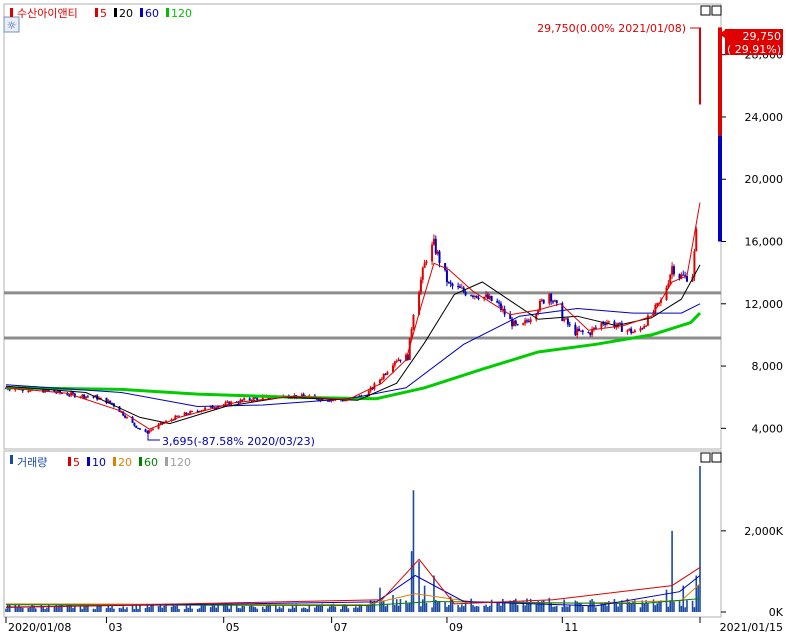 The width and height of the screenshot is (786, 635). Describe the element at coordinates (720, 188) in the screenshot. I see `range-down-segment` at that location.